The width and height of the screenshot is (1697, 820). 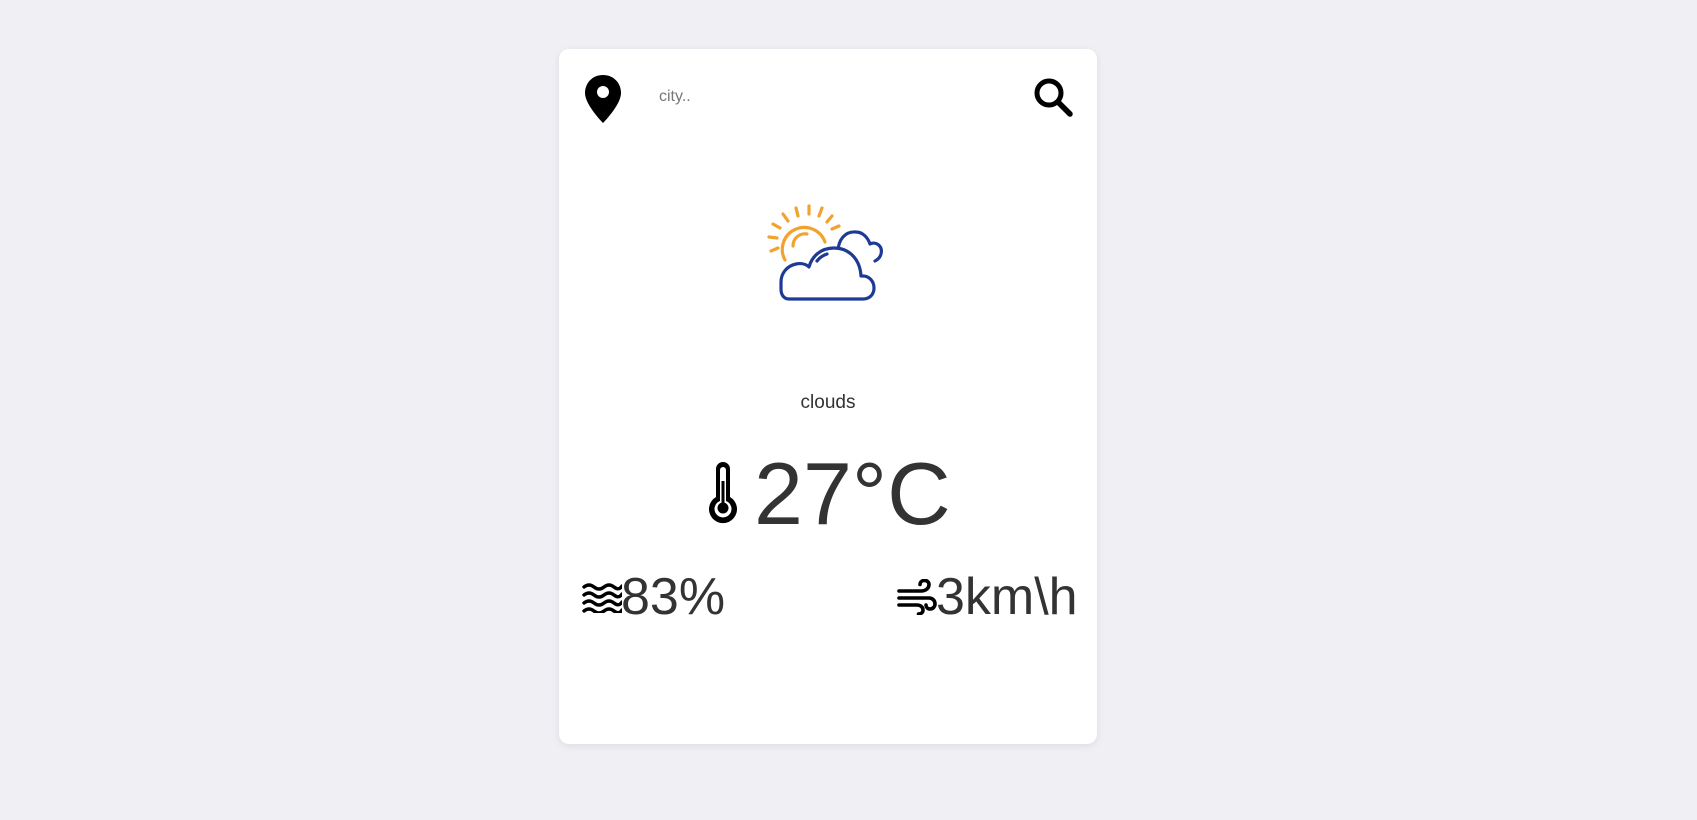 What do you see at coordinates (828, 402) in the screenshot?
I see `weather-description: clouds` at bounding box center [828, 402].